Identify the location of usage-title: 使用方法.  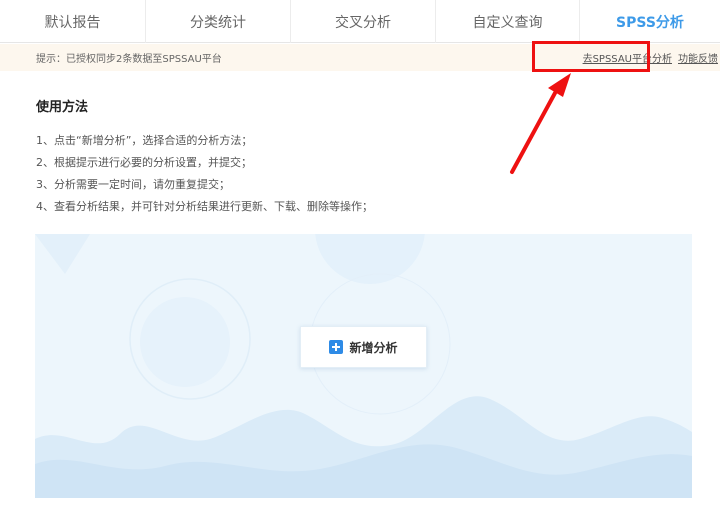
(62, 107).